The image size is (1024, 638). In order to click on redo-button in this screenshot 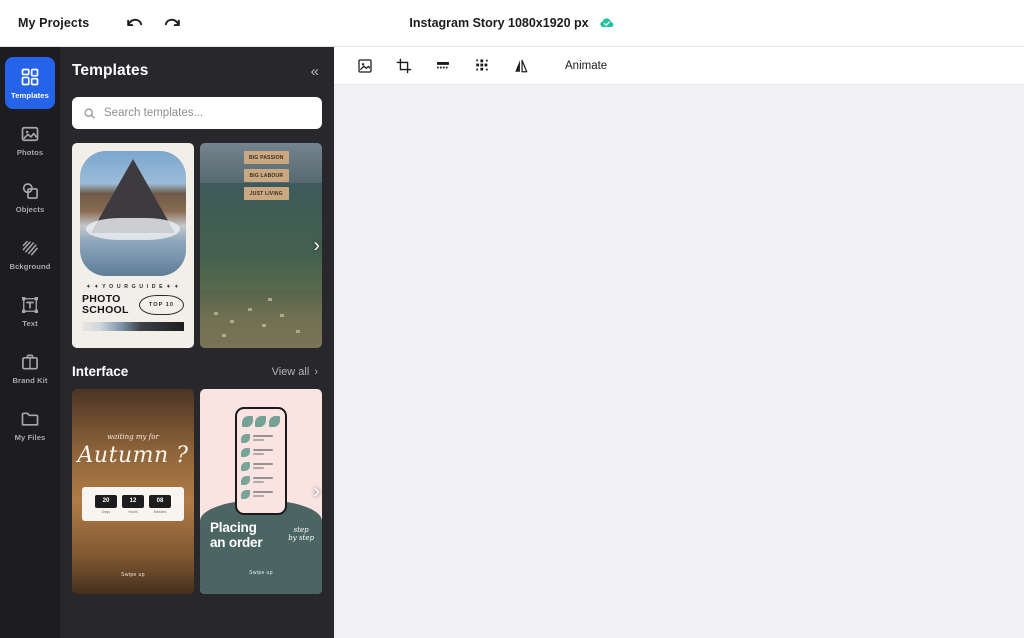, I will do `click(172, 23)`.